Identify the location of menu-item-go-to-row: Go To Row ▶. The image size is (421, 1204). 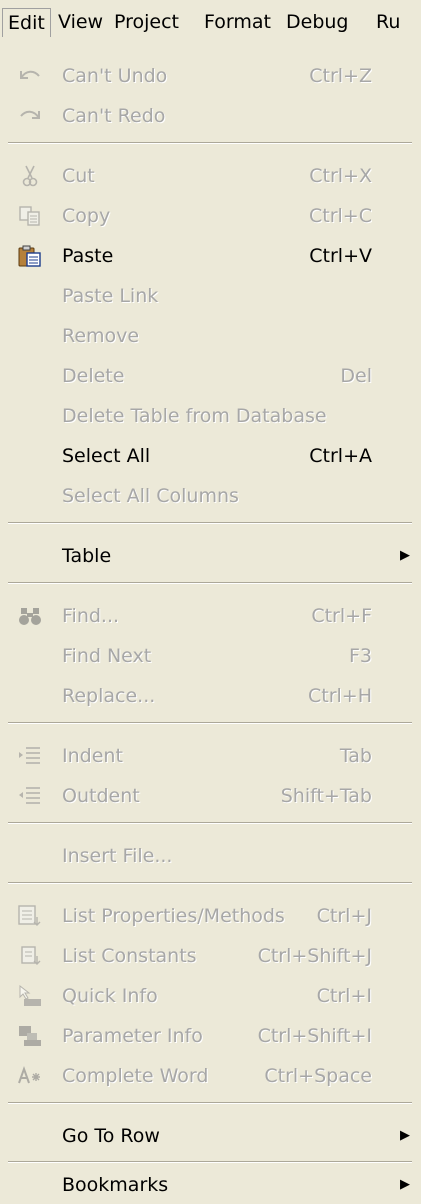
(205, 1136).